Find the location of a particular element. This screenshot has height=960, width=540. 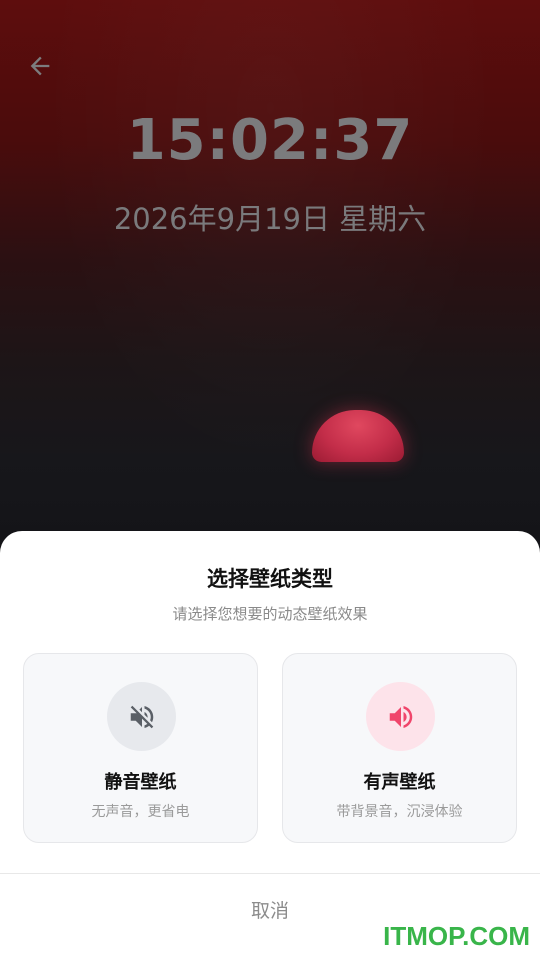

silent-option-description: 无声音，更省电 is located at coordinates (140, 812).